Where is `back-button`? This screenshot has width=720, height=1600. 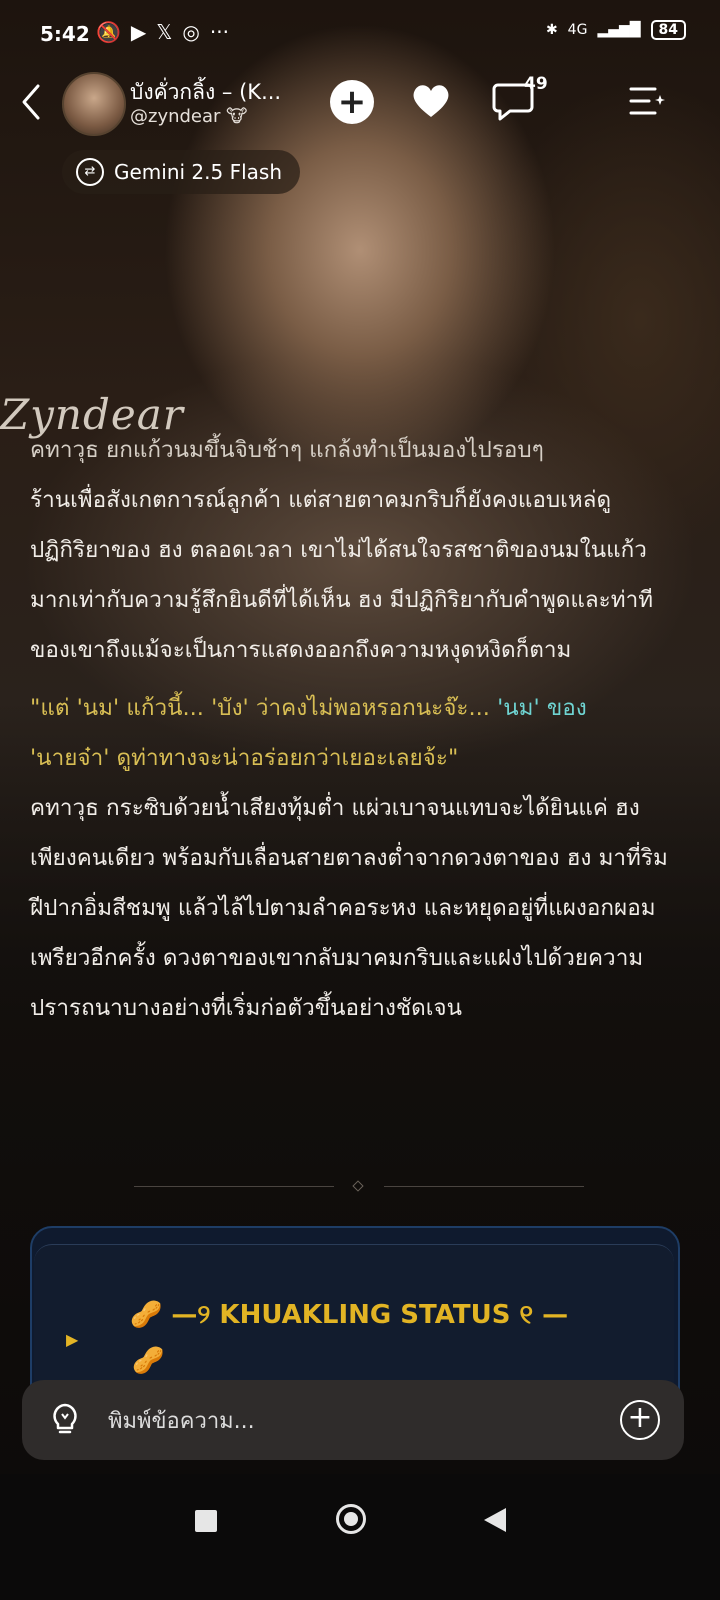 back-button is located at coordinates (31, 102).